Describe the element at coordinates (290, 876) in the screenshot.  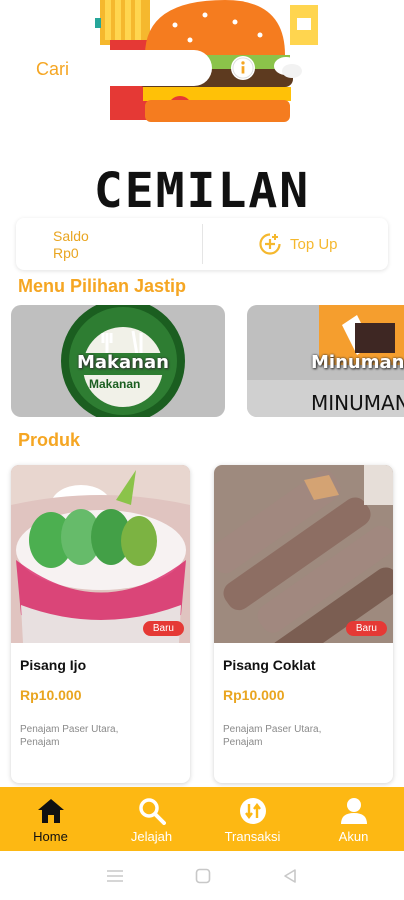
I see `back-icon` at that location.